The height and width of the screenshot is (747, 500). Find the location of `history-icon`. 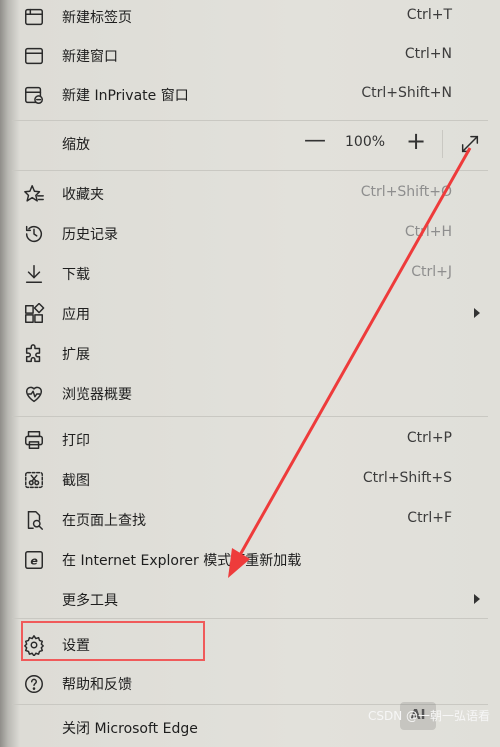

history-icon is located at coordinates (34, 234).